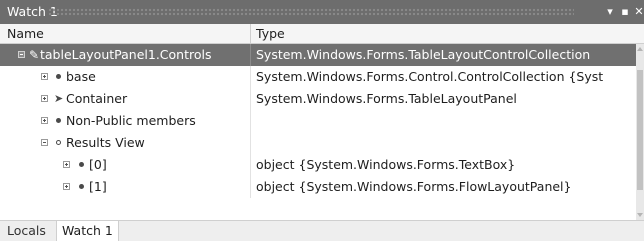  I want to click on name-cell: [0], so click(125, 165).